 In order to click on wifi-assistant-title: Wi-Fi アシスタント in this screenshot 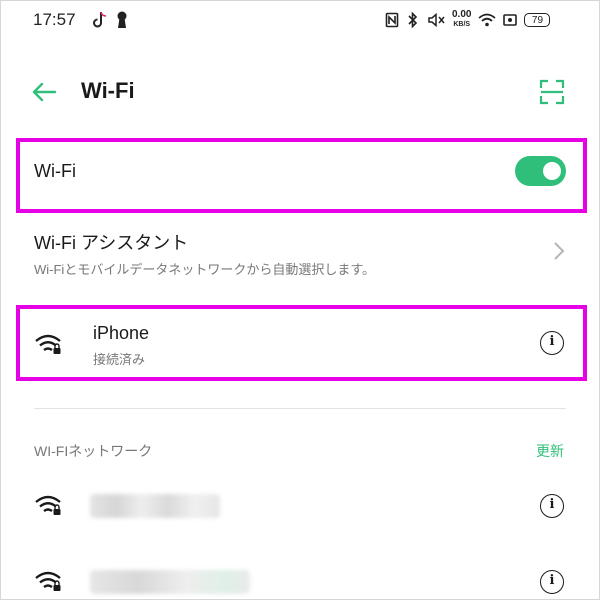, I will do `click(111, 243)`.